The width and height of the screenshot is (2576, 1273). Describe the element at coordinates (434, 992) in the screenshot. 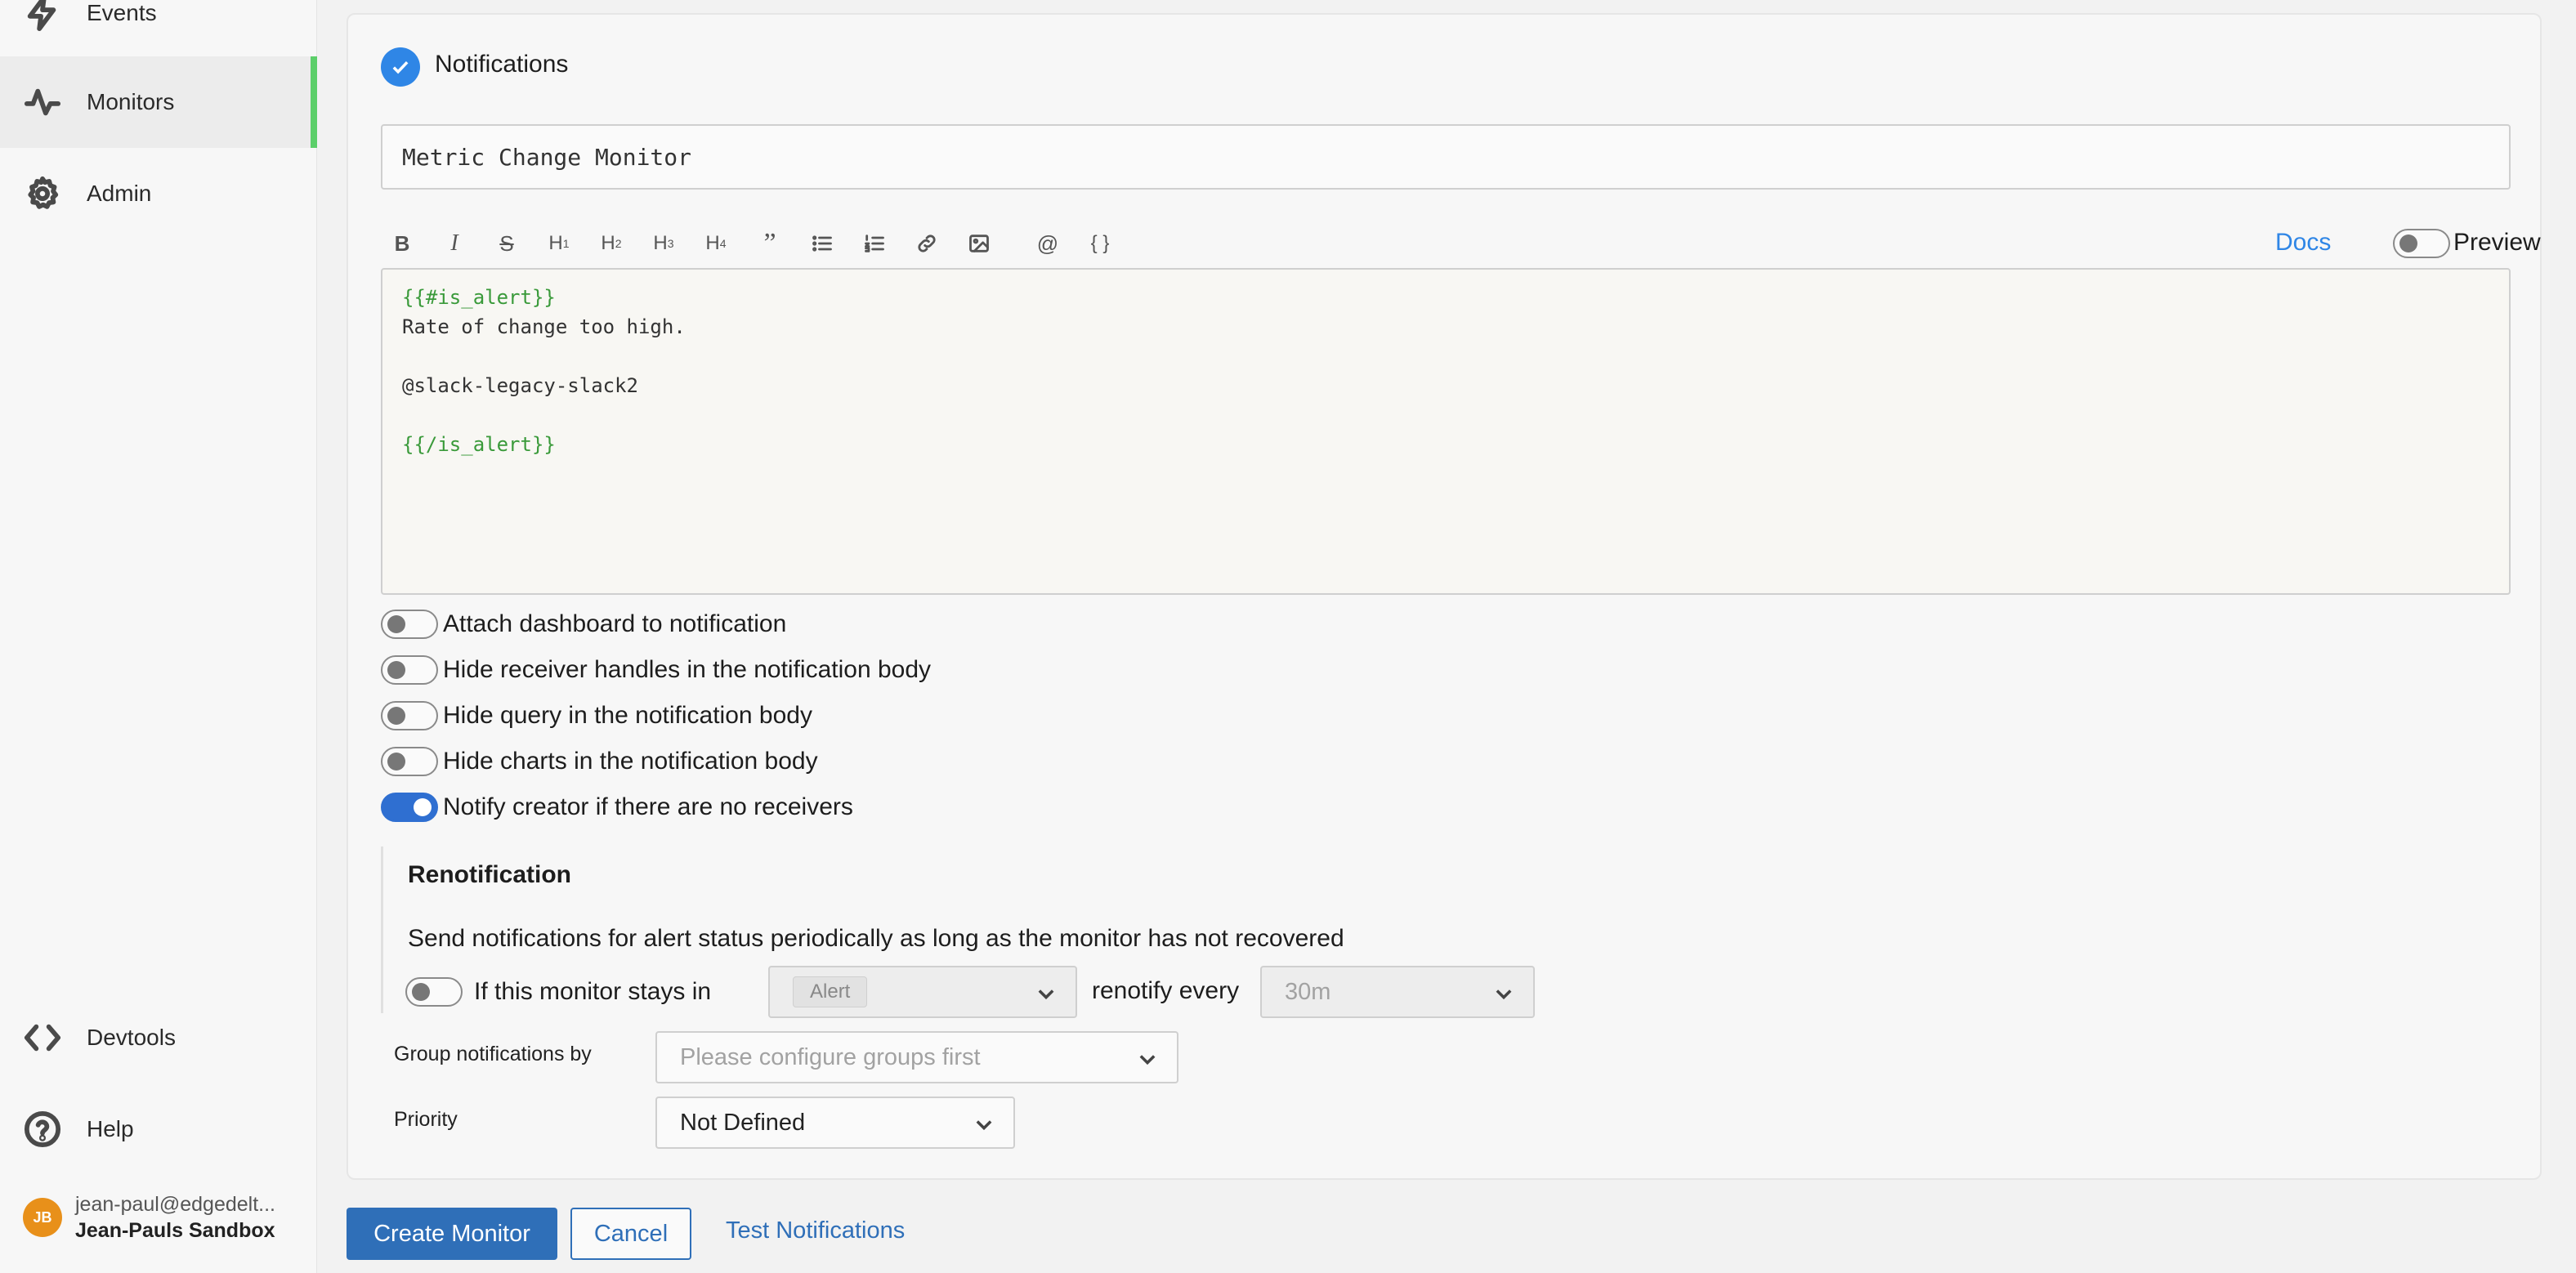

I see `renotify-toggle` at that location.